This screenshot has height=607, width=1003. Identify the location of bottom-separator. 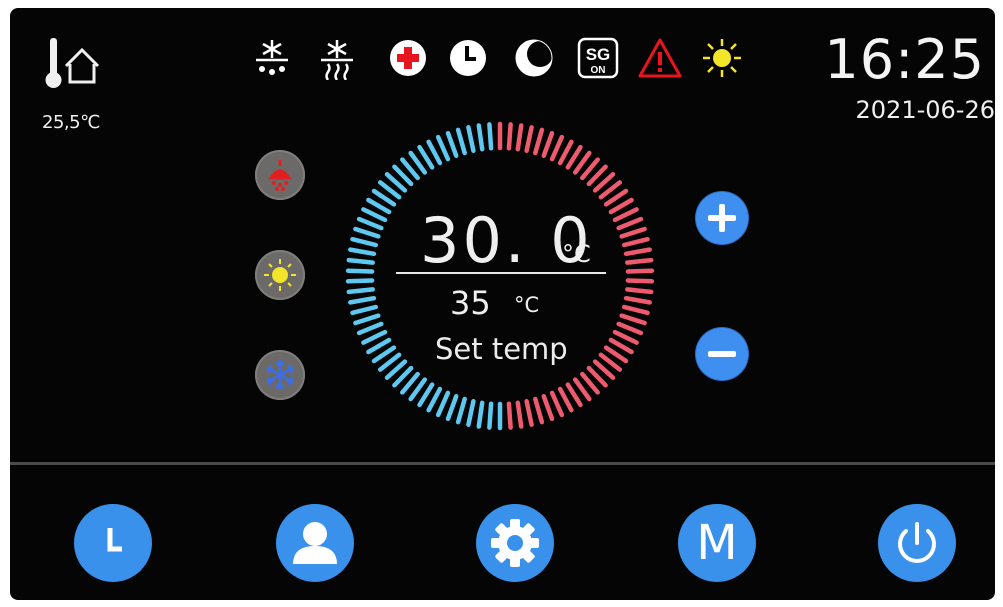
(502, 463).